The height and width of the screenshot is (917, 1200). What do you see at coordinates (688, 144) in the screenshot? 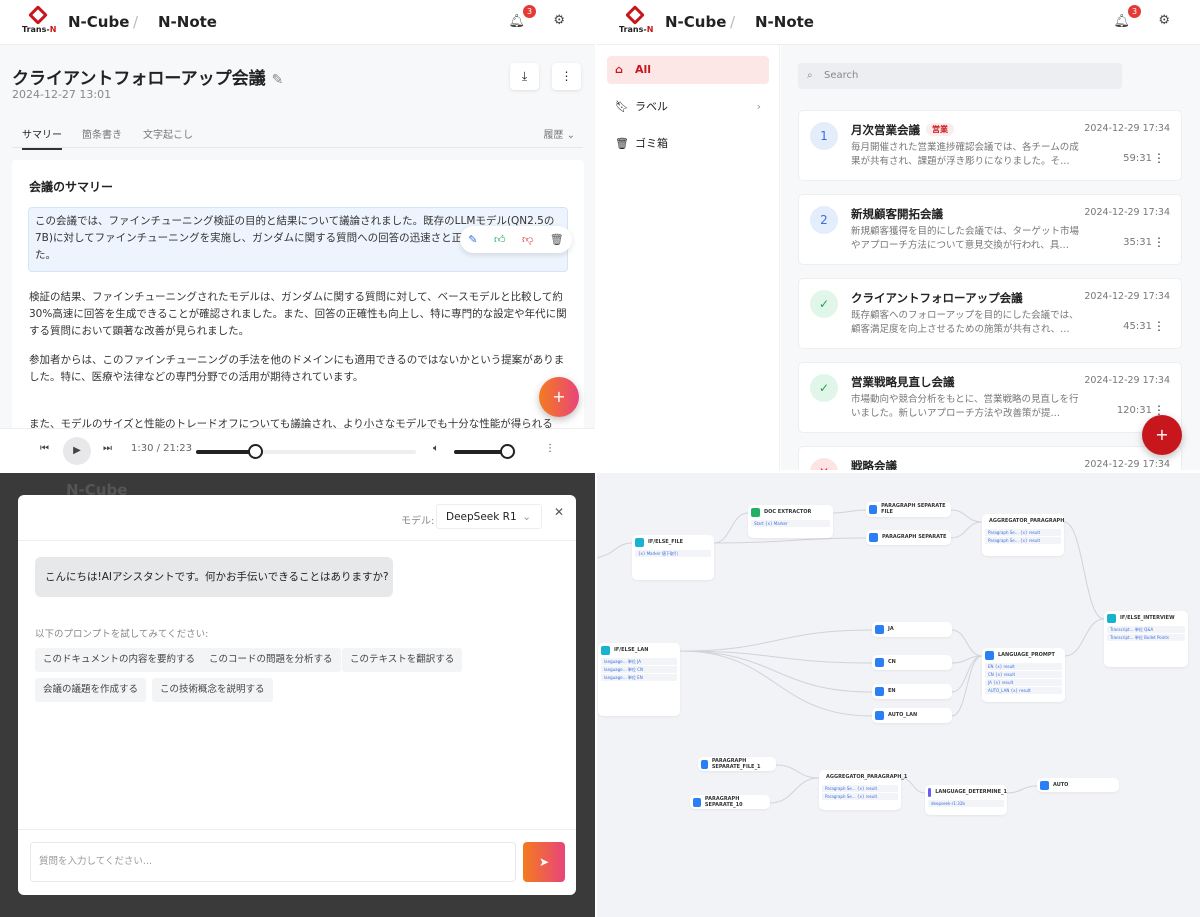
I see `sidebar-item-trash: 🗑︎ ゴミ箱` at bounding box center [688, 144].